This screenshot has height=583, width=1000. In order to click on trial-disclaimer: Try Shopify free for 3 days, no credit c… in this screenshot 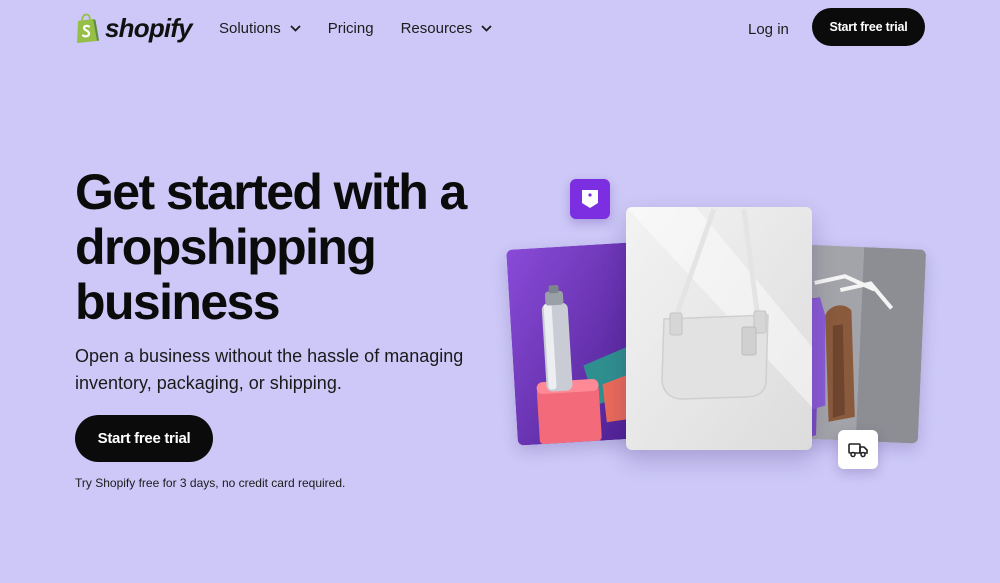, I will do `click(210, 483)`.